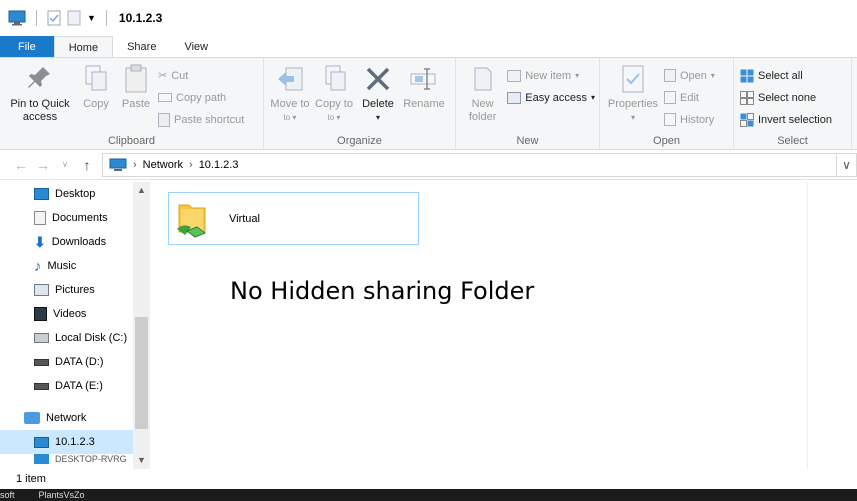 The height and width of the screenshot is (501, 857). Describe the element at coordinates (21, 165) in the screenshot. I see `back-arrow-icon: ←` at that location.